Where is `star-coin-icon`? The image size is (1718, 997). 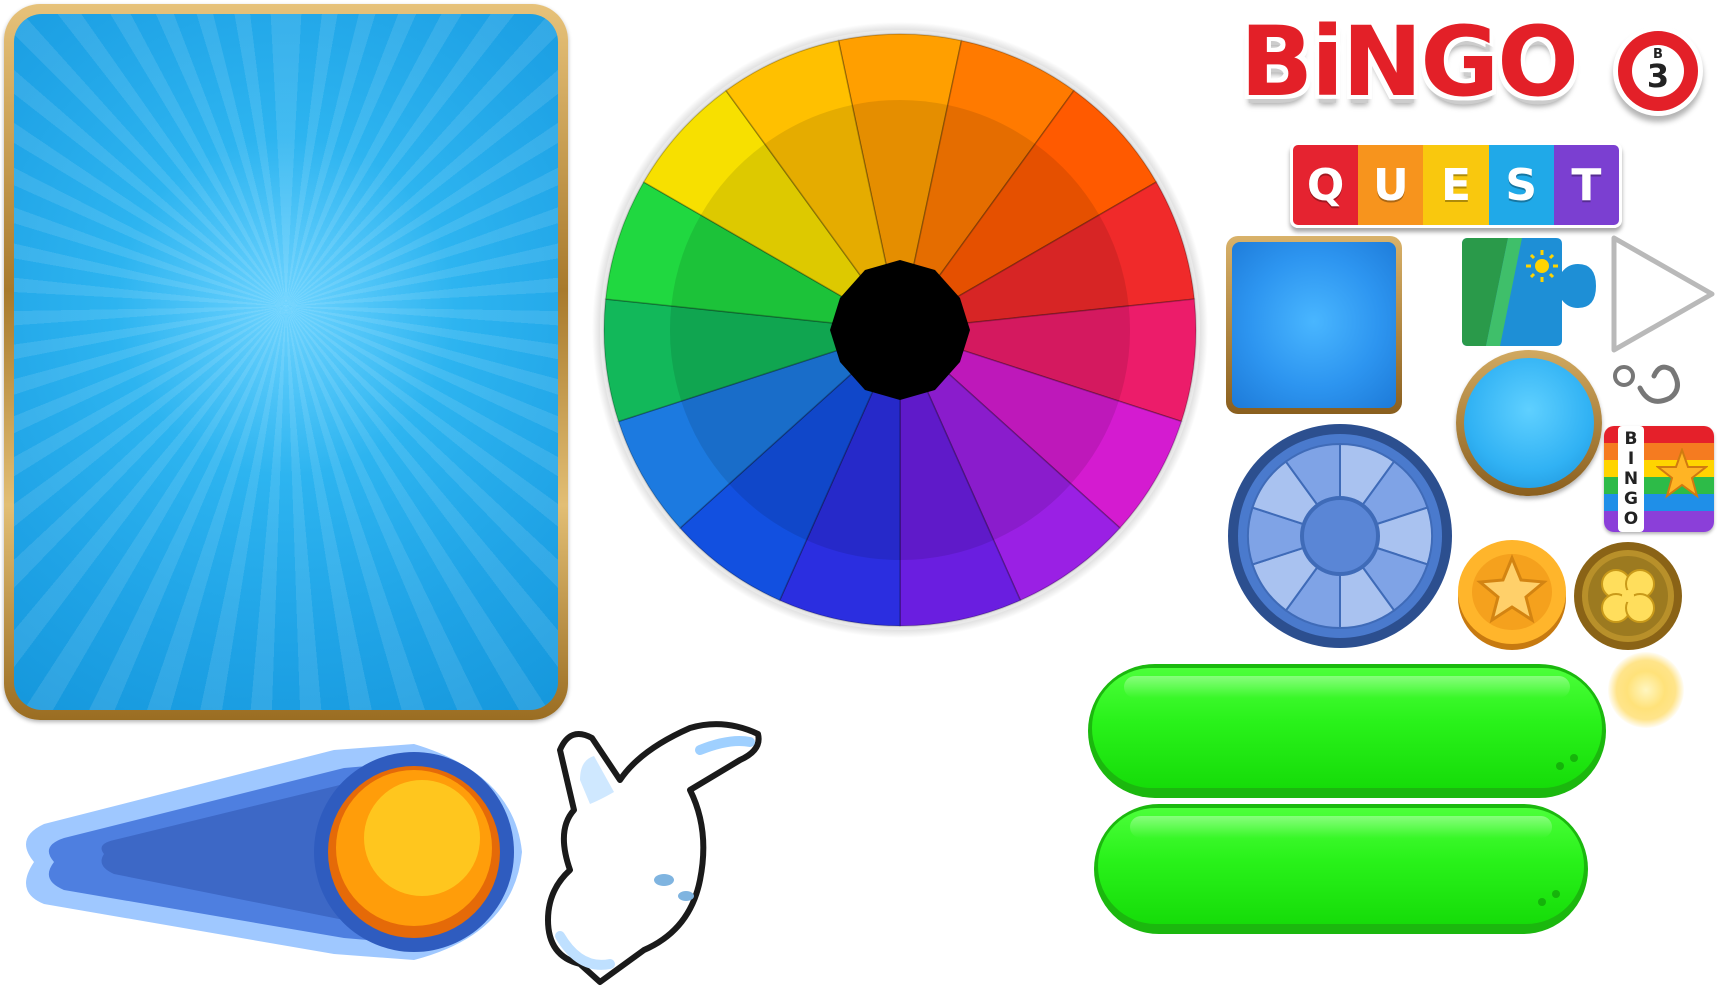 star-coin-icon is located at coordinates (1512, 594).